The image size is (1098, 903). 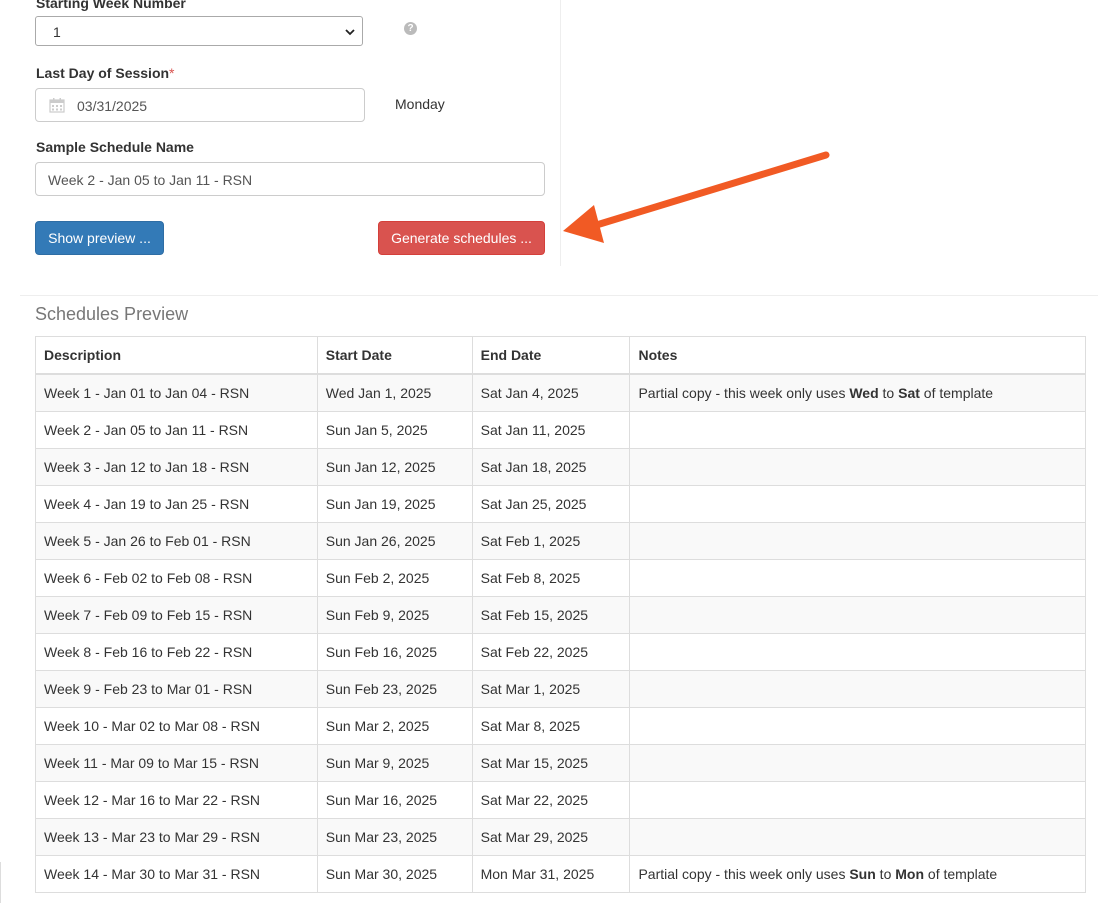 What do you see at coordinates (394, 726) in the screenshot?
I see `cell-start-date: Sun Mar 2, 2025` at bounding box center [394, 726].